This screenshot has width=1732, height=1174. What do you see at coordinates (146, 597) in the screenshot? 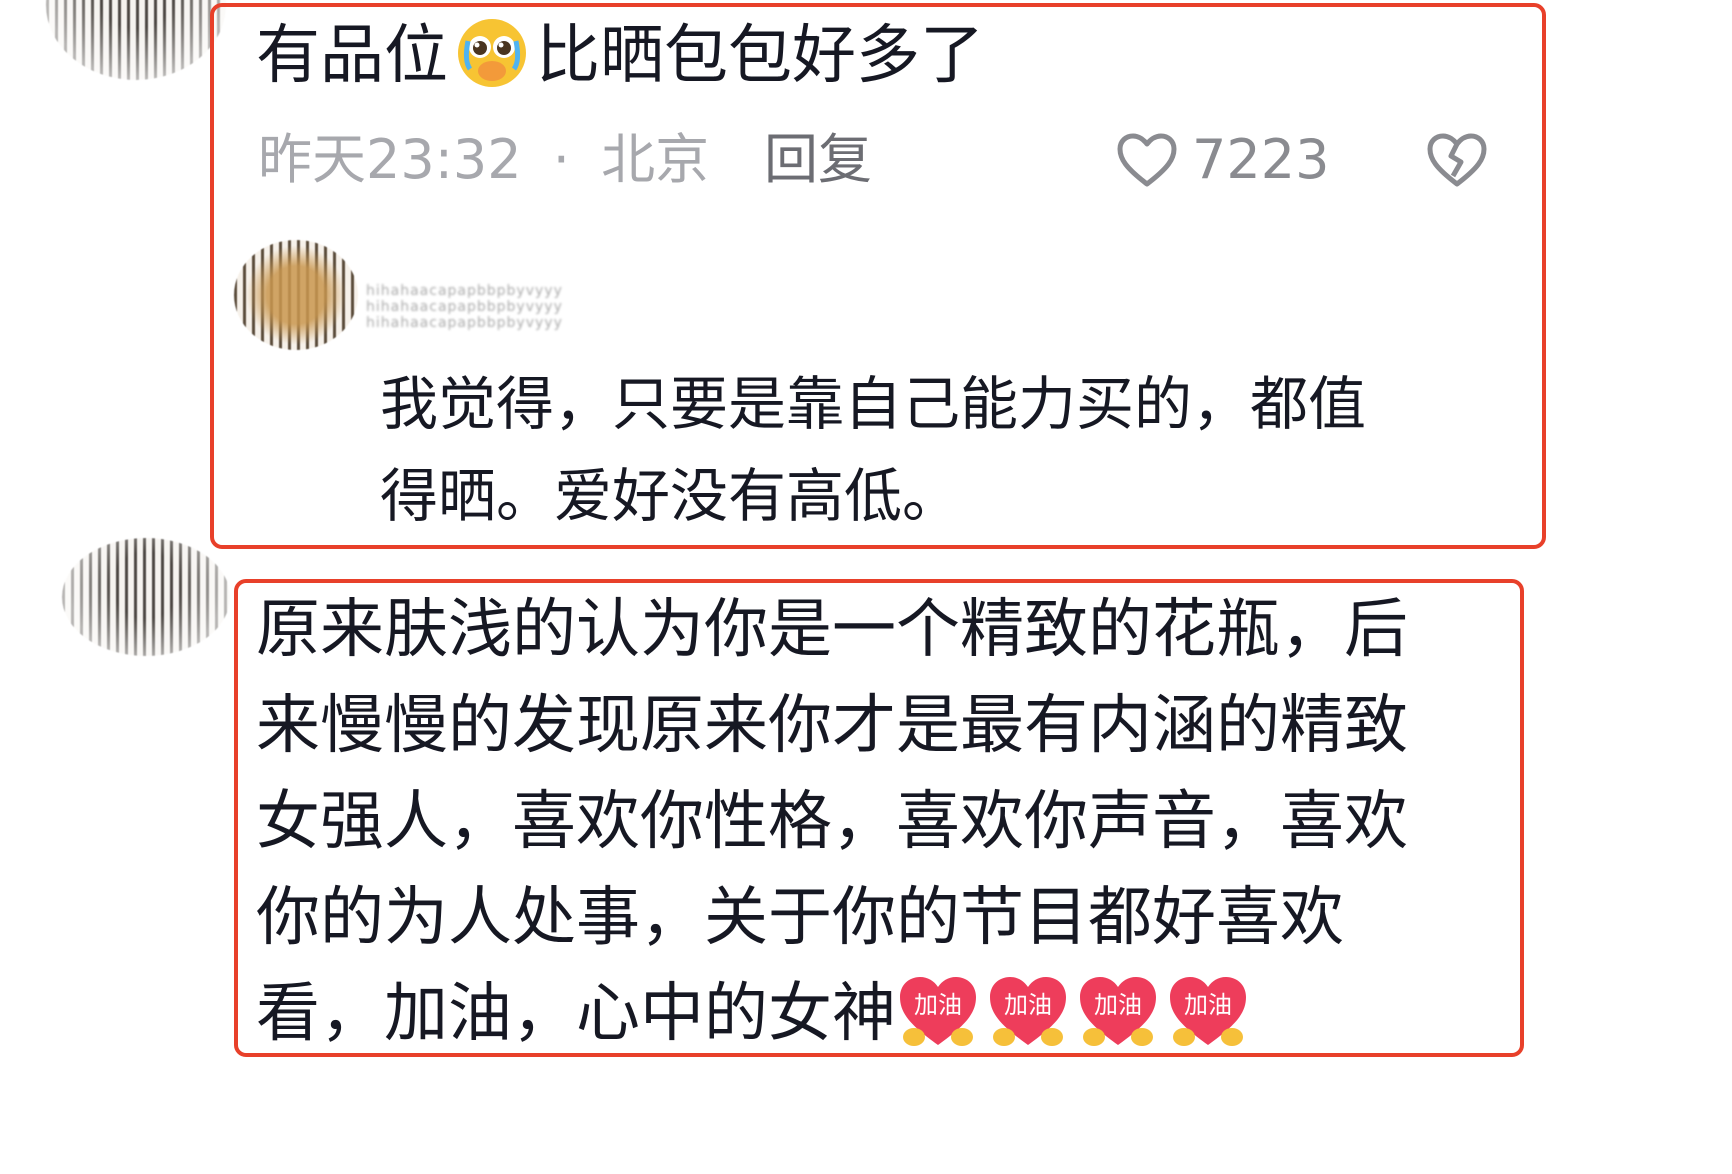
I see `commenter2-avatar` at bounding box center [146, 597].